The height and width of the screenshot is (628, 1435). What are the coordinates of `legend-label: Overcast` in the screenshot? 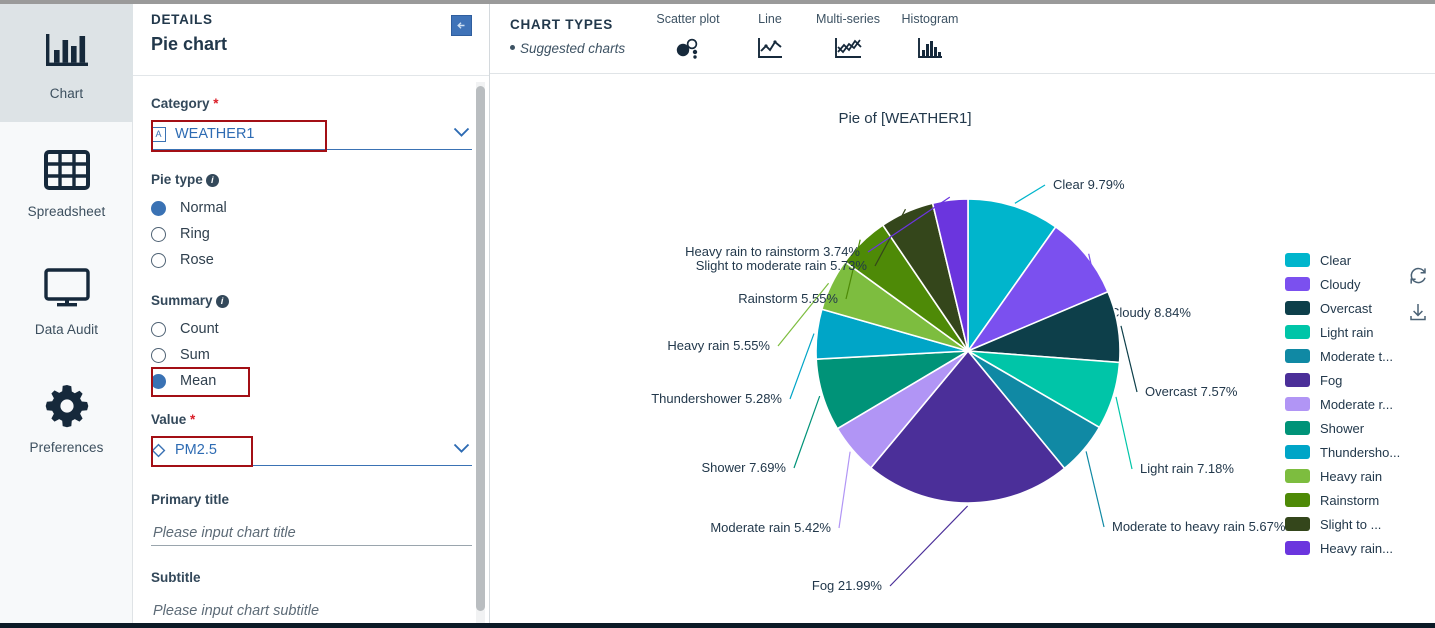 It's located at (1346, 308).